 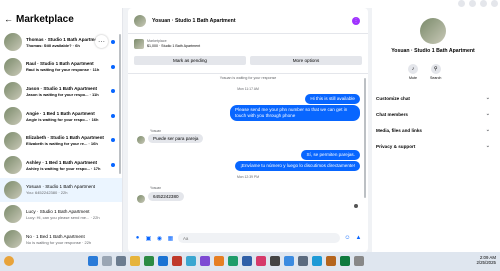 I want to click on messenger-icon, so click(x=472, y=3).